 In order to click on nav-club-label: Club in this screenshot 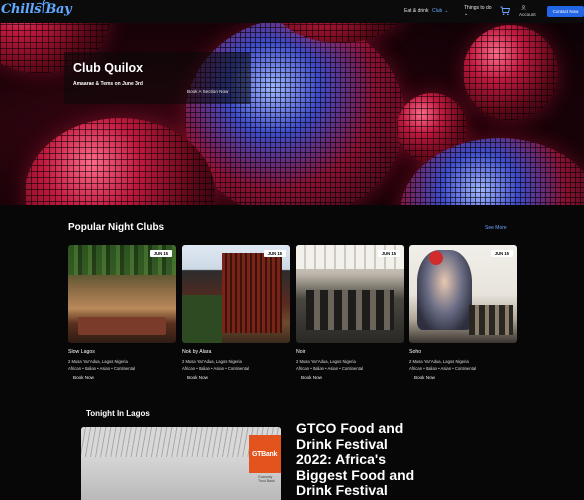, I will do `click(437, 11)`.